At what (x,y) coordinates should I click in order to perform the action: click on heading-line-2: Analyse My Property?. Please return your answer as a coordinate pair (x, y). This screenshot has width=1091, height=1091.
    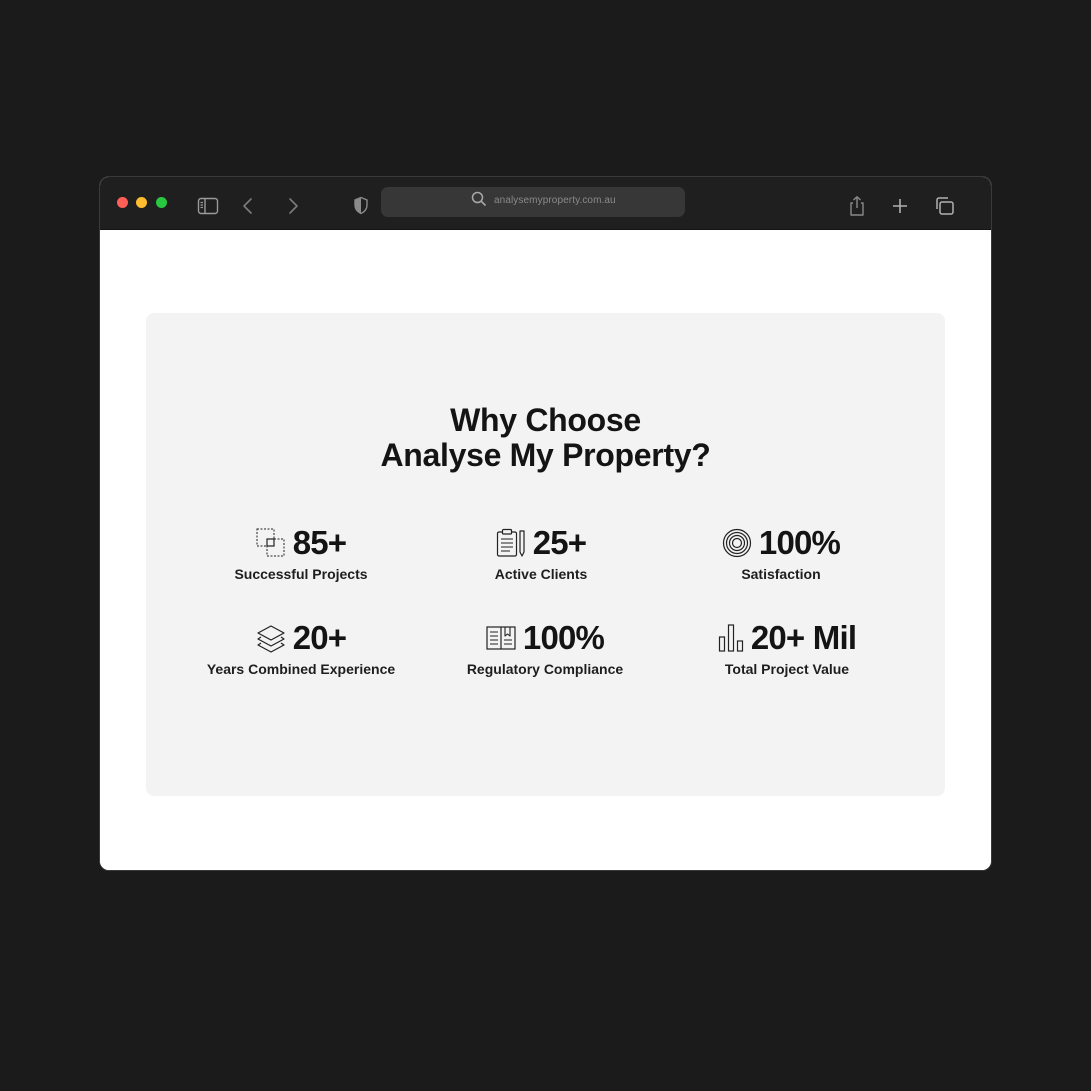
    Looking at the image, I should click on (545, 455).